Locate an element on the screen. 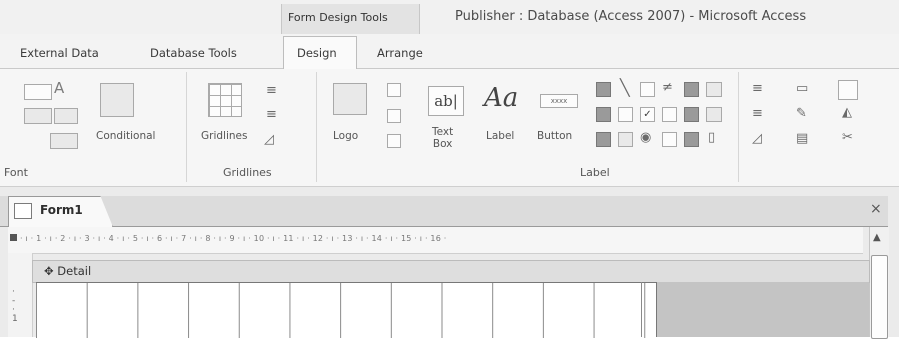 The width and height of the screenshot is (899, 339). attachment-icon is located at coordinates (669, 114).